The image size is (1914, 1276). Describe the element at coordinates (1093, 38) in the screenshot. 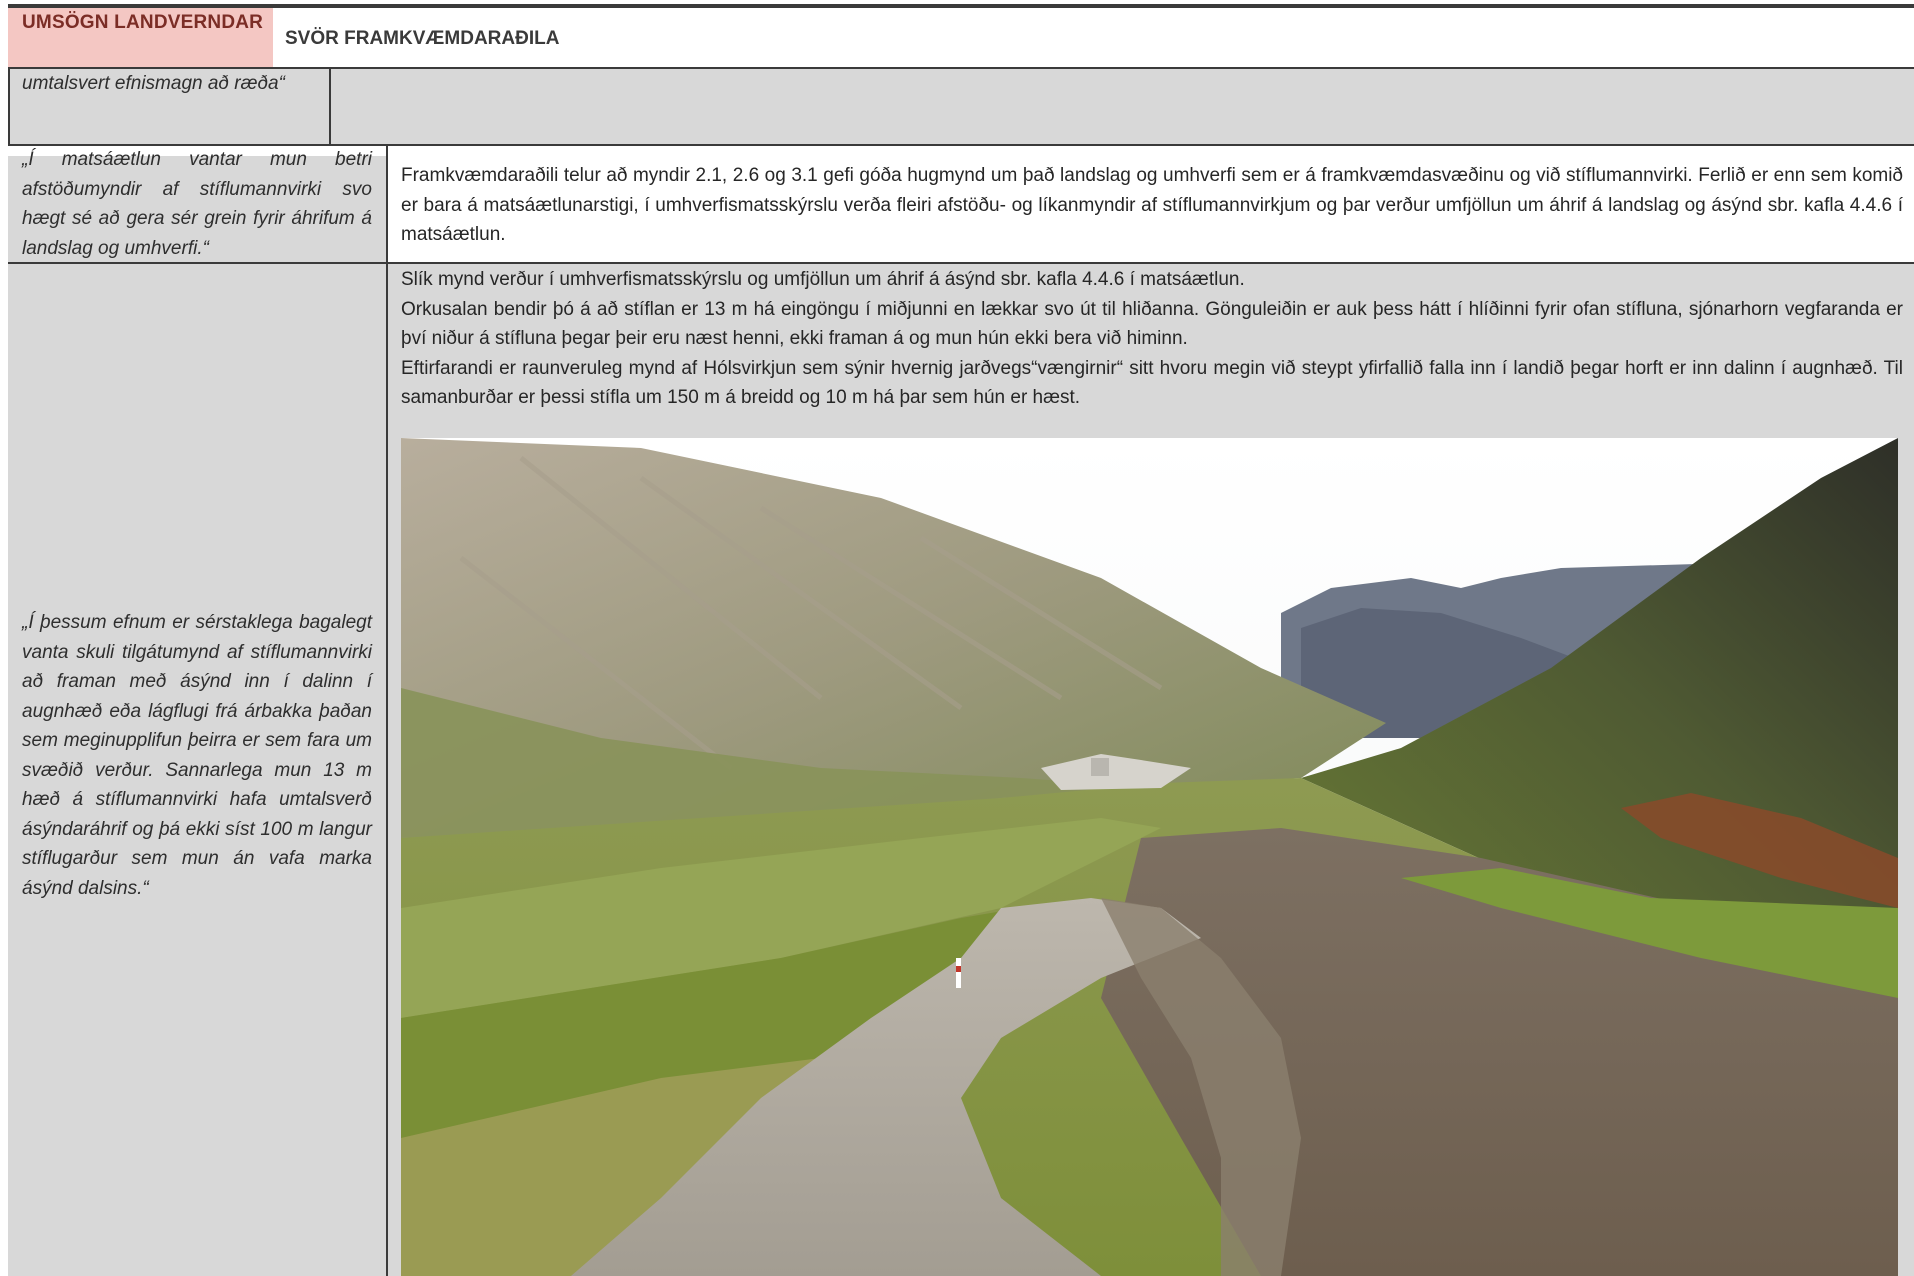

I see `header-right-label: SVÖR FRAMKVÆMDARAÐILA` at that location.